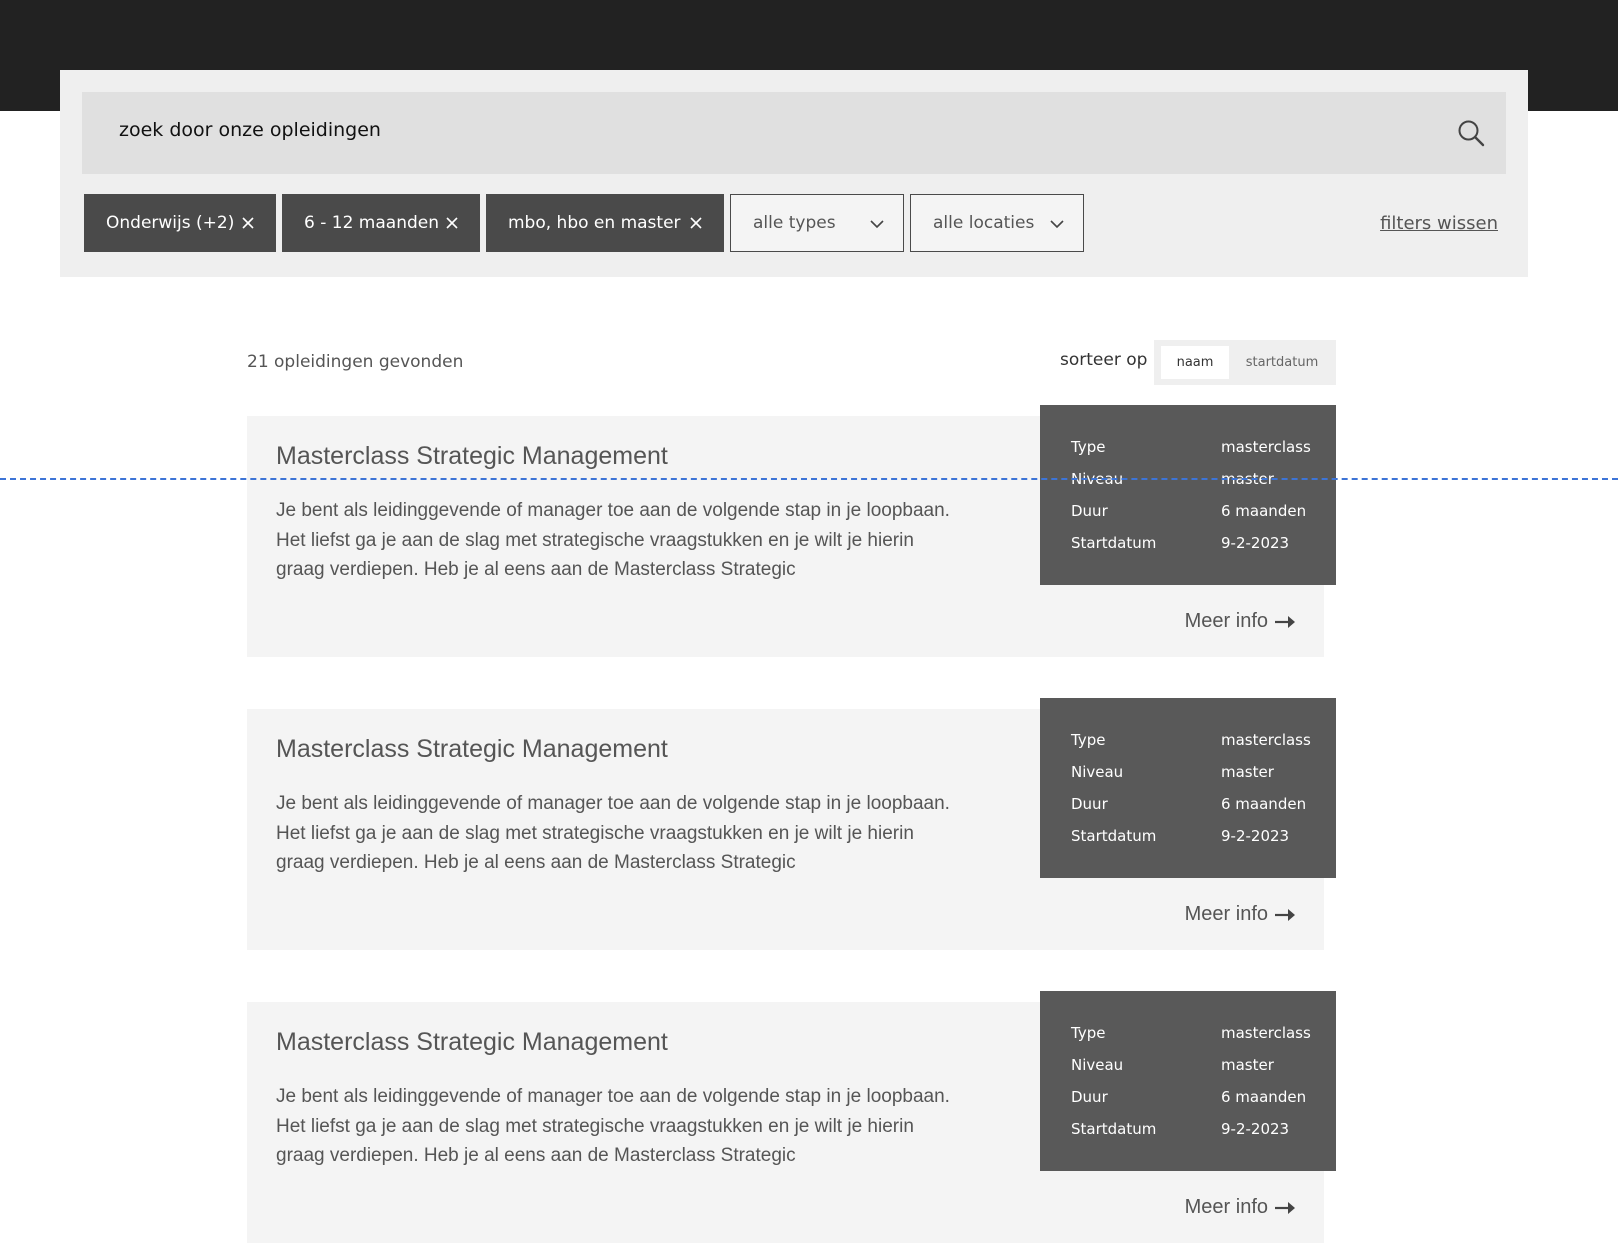 The image size is (1618, 1243). I want to click on filter-chip-label: mbo, hbo en master, so click(594, 223).